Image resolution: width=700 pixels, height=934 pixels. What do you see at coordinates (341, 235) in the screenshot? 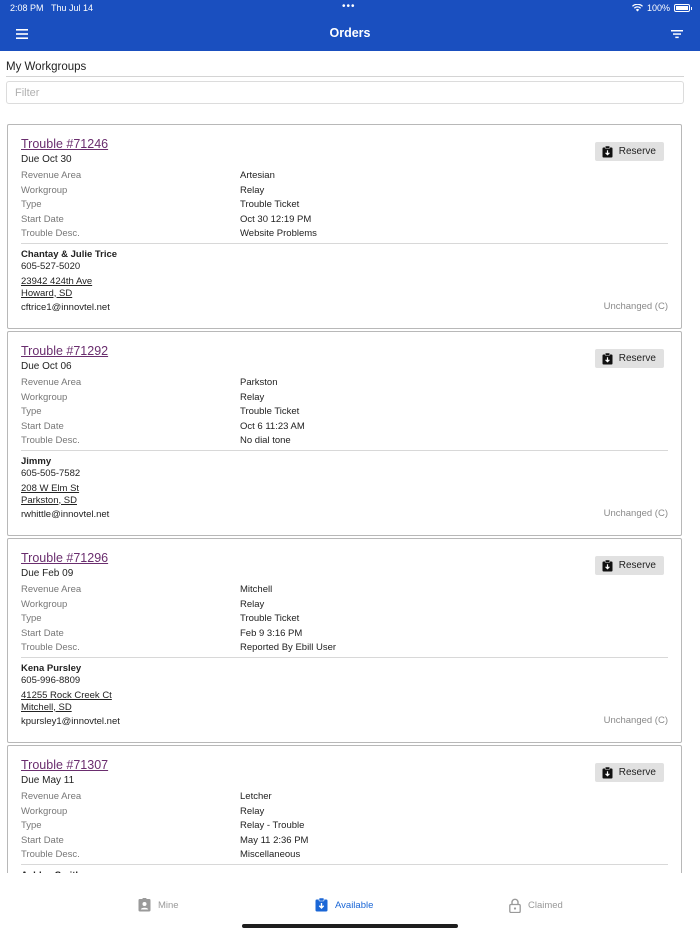
I see `order-detail-row: Trouble Desc. Website Problems` at bounding box center [341, 235].